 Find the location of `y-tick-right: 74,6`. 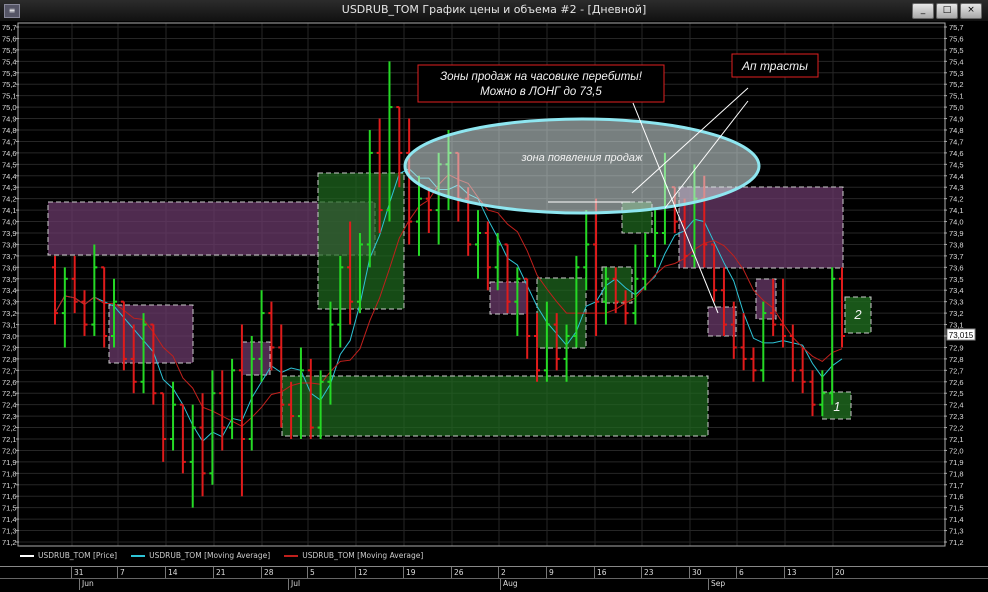

y-tick-right: 74,6 is located at coordinates (956, 153).